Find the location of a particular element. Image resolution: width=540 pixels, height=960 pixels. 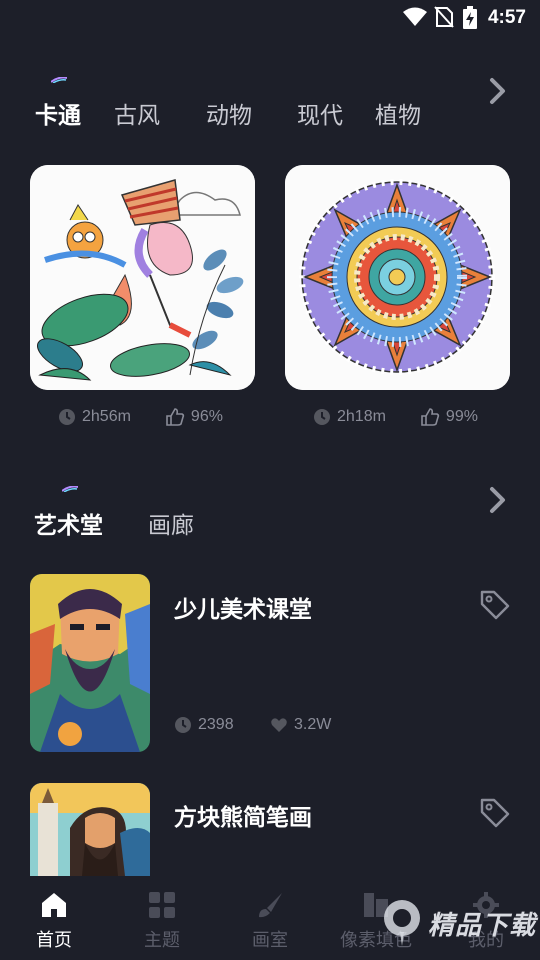

nav-studio: 画室 is located at coordinates (270, 921).